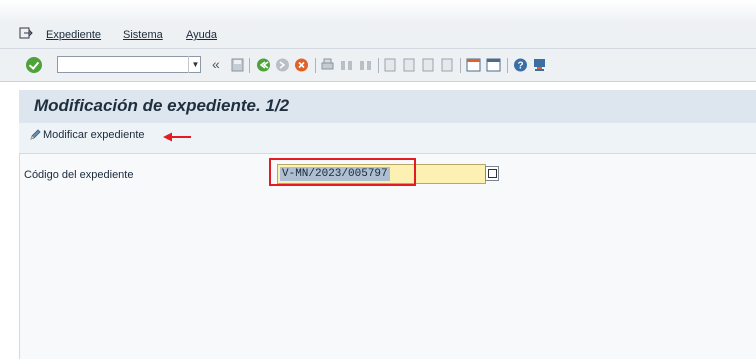  What do you see at coordinates (378, 35) in the screenshot?
I see `menu-bar: Expediente Sistema Ayuda` at bounding box center [378, 35].